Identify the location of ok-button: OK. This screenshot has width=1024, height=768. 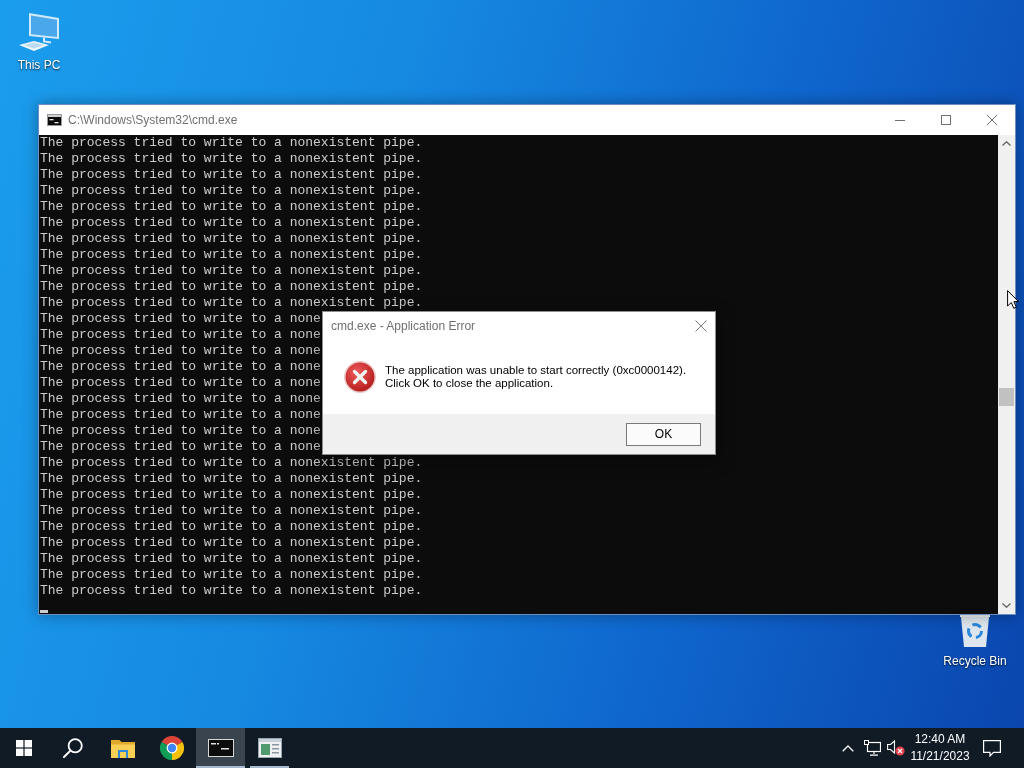
(663, 434).